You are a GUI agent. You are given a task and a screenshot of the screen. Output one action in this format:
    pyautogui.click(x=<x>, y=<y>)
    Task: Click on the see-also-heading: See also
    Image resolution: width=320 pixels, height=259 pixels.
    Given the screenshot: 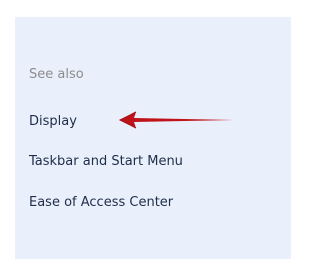 What is the action you would take?
    pyautogui.click(x=56, y=74)
    